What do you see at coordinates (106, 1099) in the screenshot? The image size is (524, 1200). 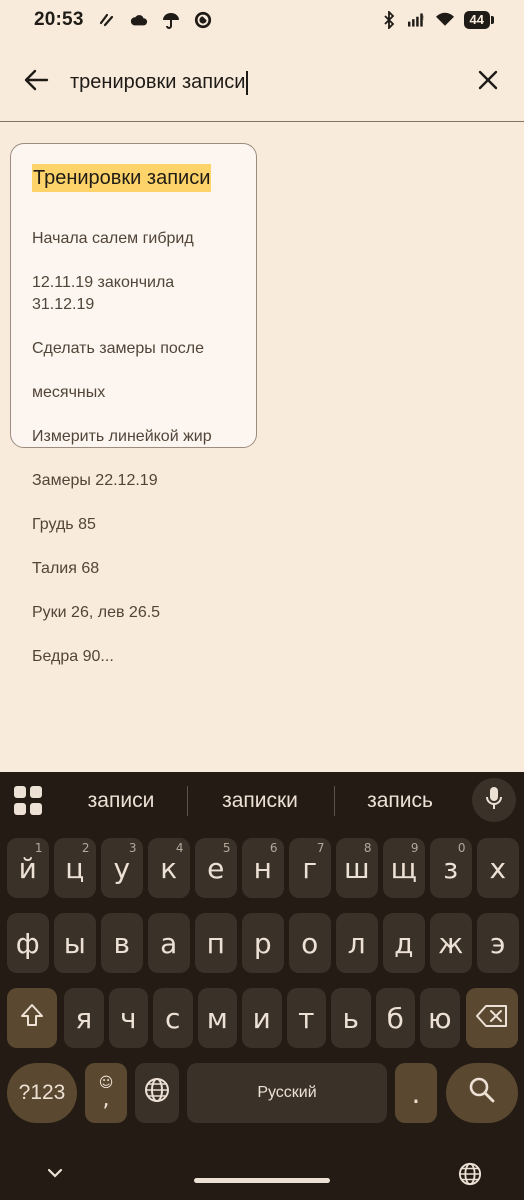 I see `comma-label: ,` at bounding box center [106, 1099].